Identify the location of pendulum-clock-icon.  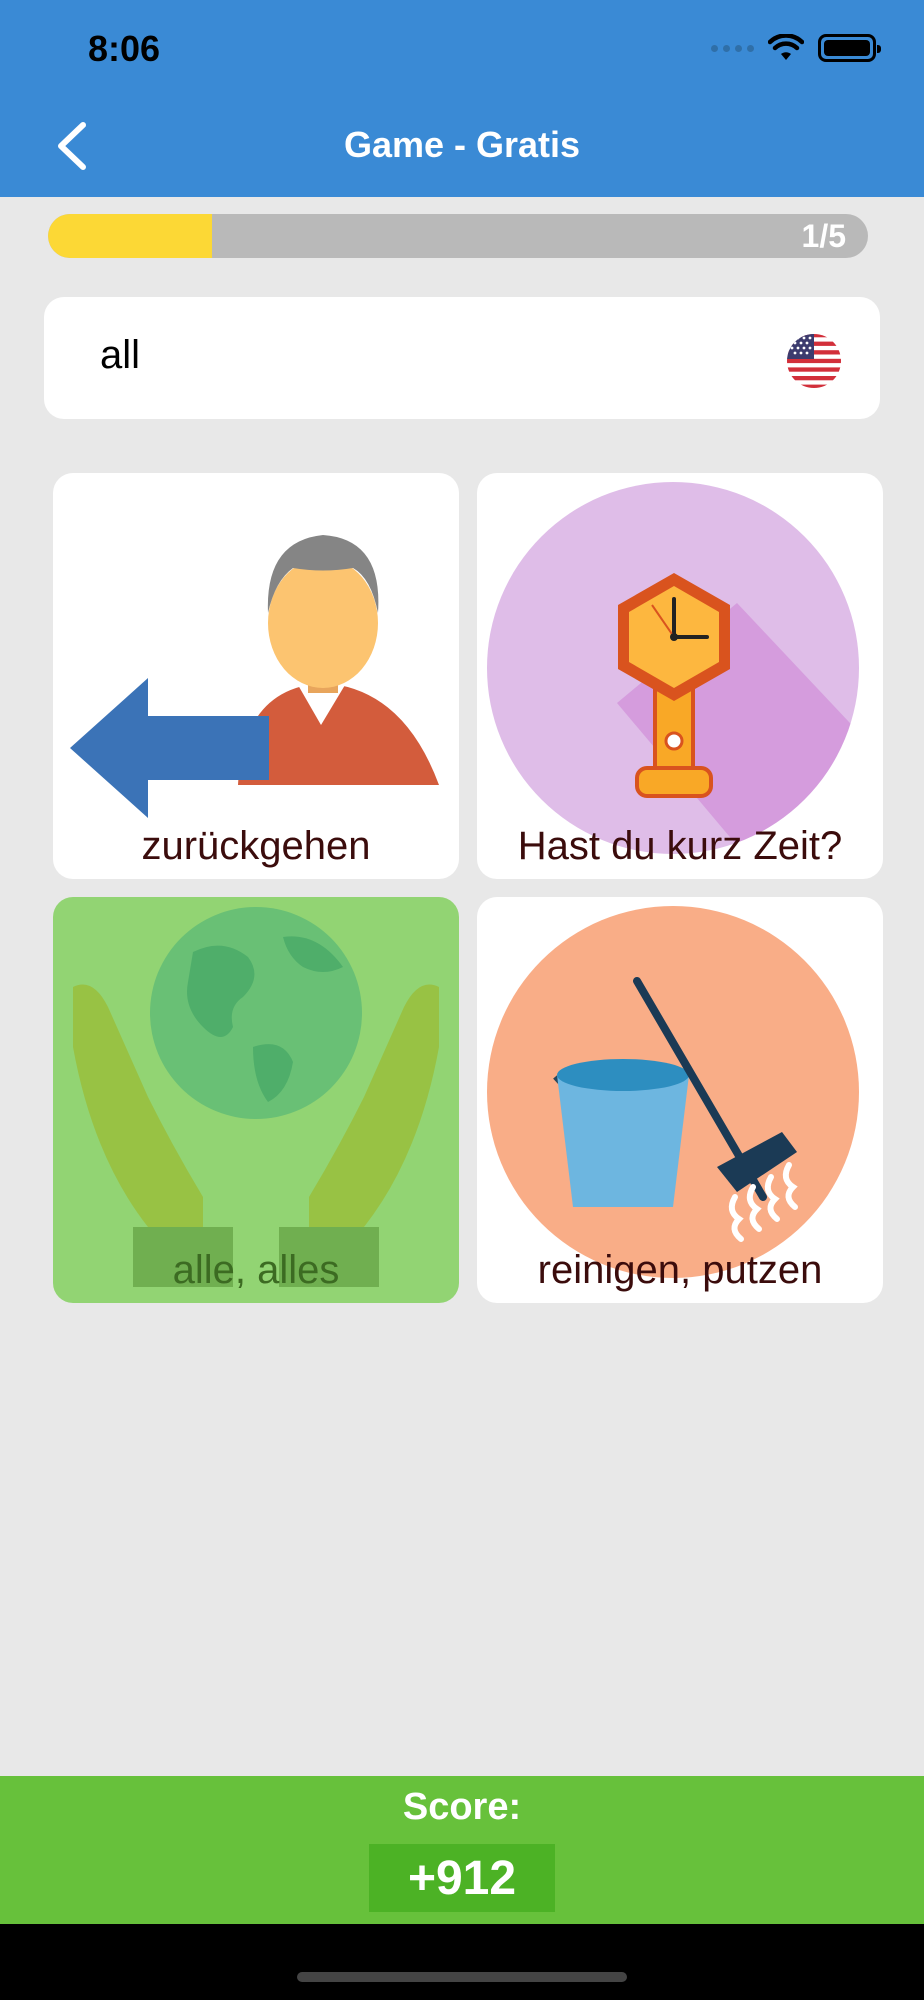
(673, 668).